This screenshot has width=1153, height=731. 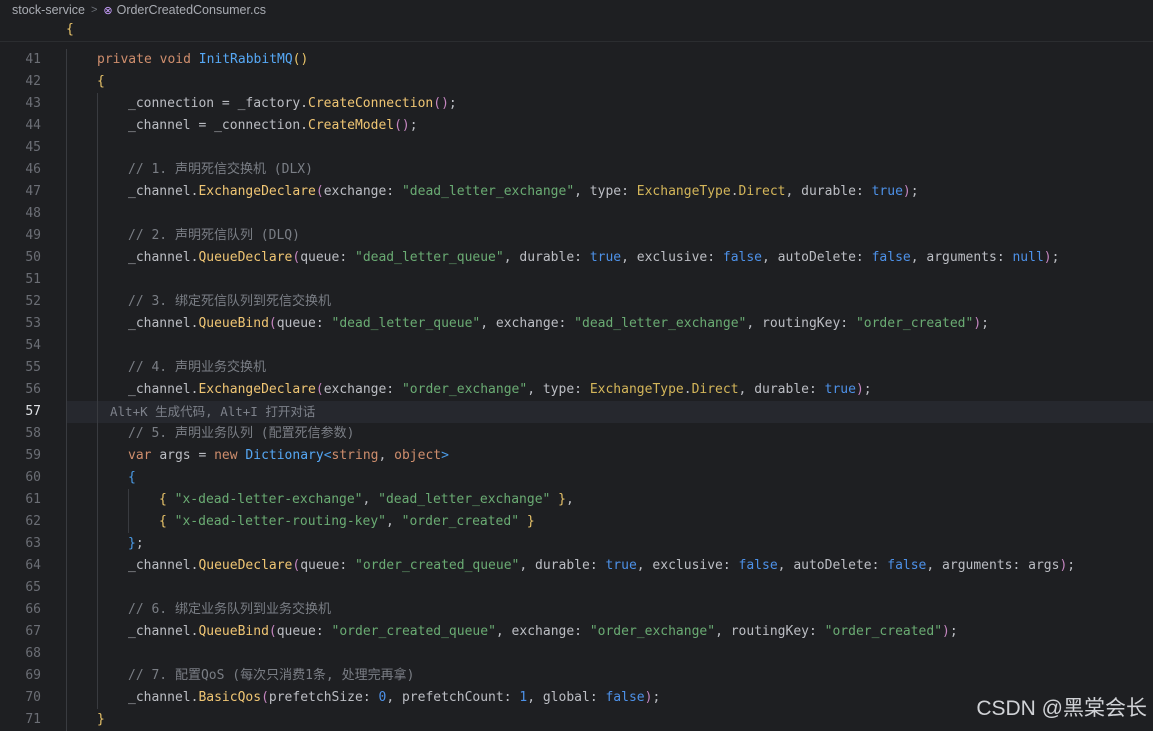 I want to click on code-token: "dead_letter_exchange", so click(x=660, y=323).